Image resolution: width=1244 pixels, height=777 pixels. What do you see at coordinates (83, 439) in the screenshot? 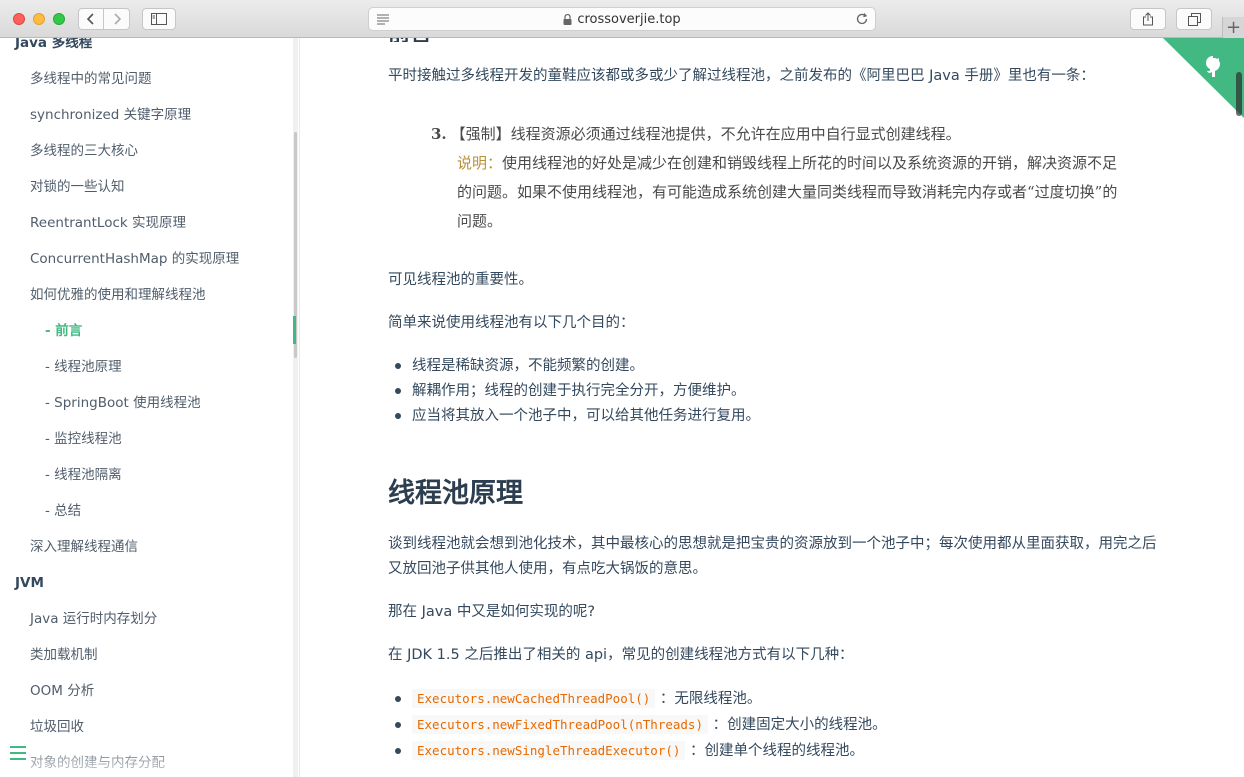
I see `sidebar-item: - 监控线程池` at bounding box center [83, 439].